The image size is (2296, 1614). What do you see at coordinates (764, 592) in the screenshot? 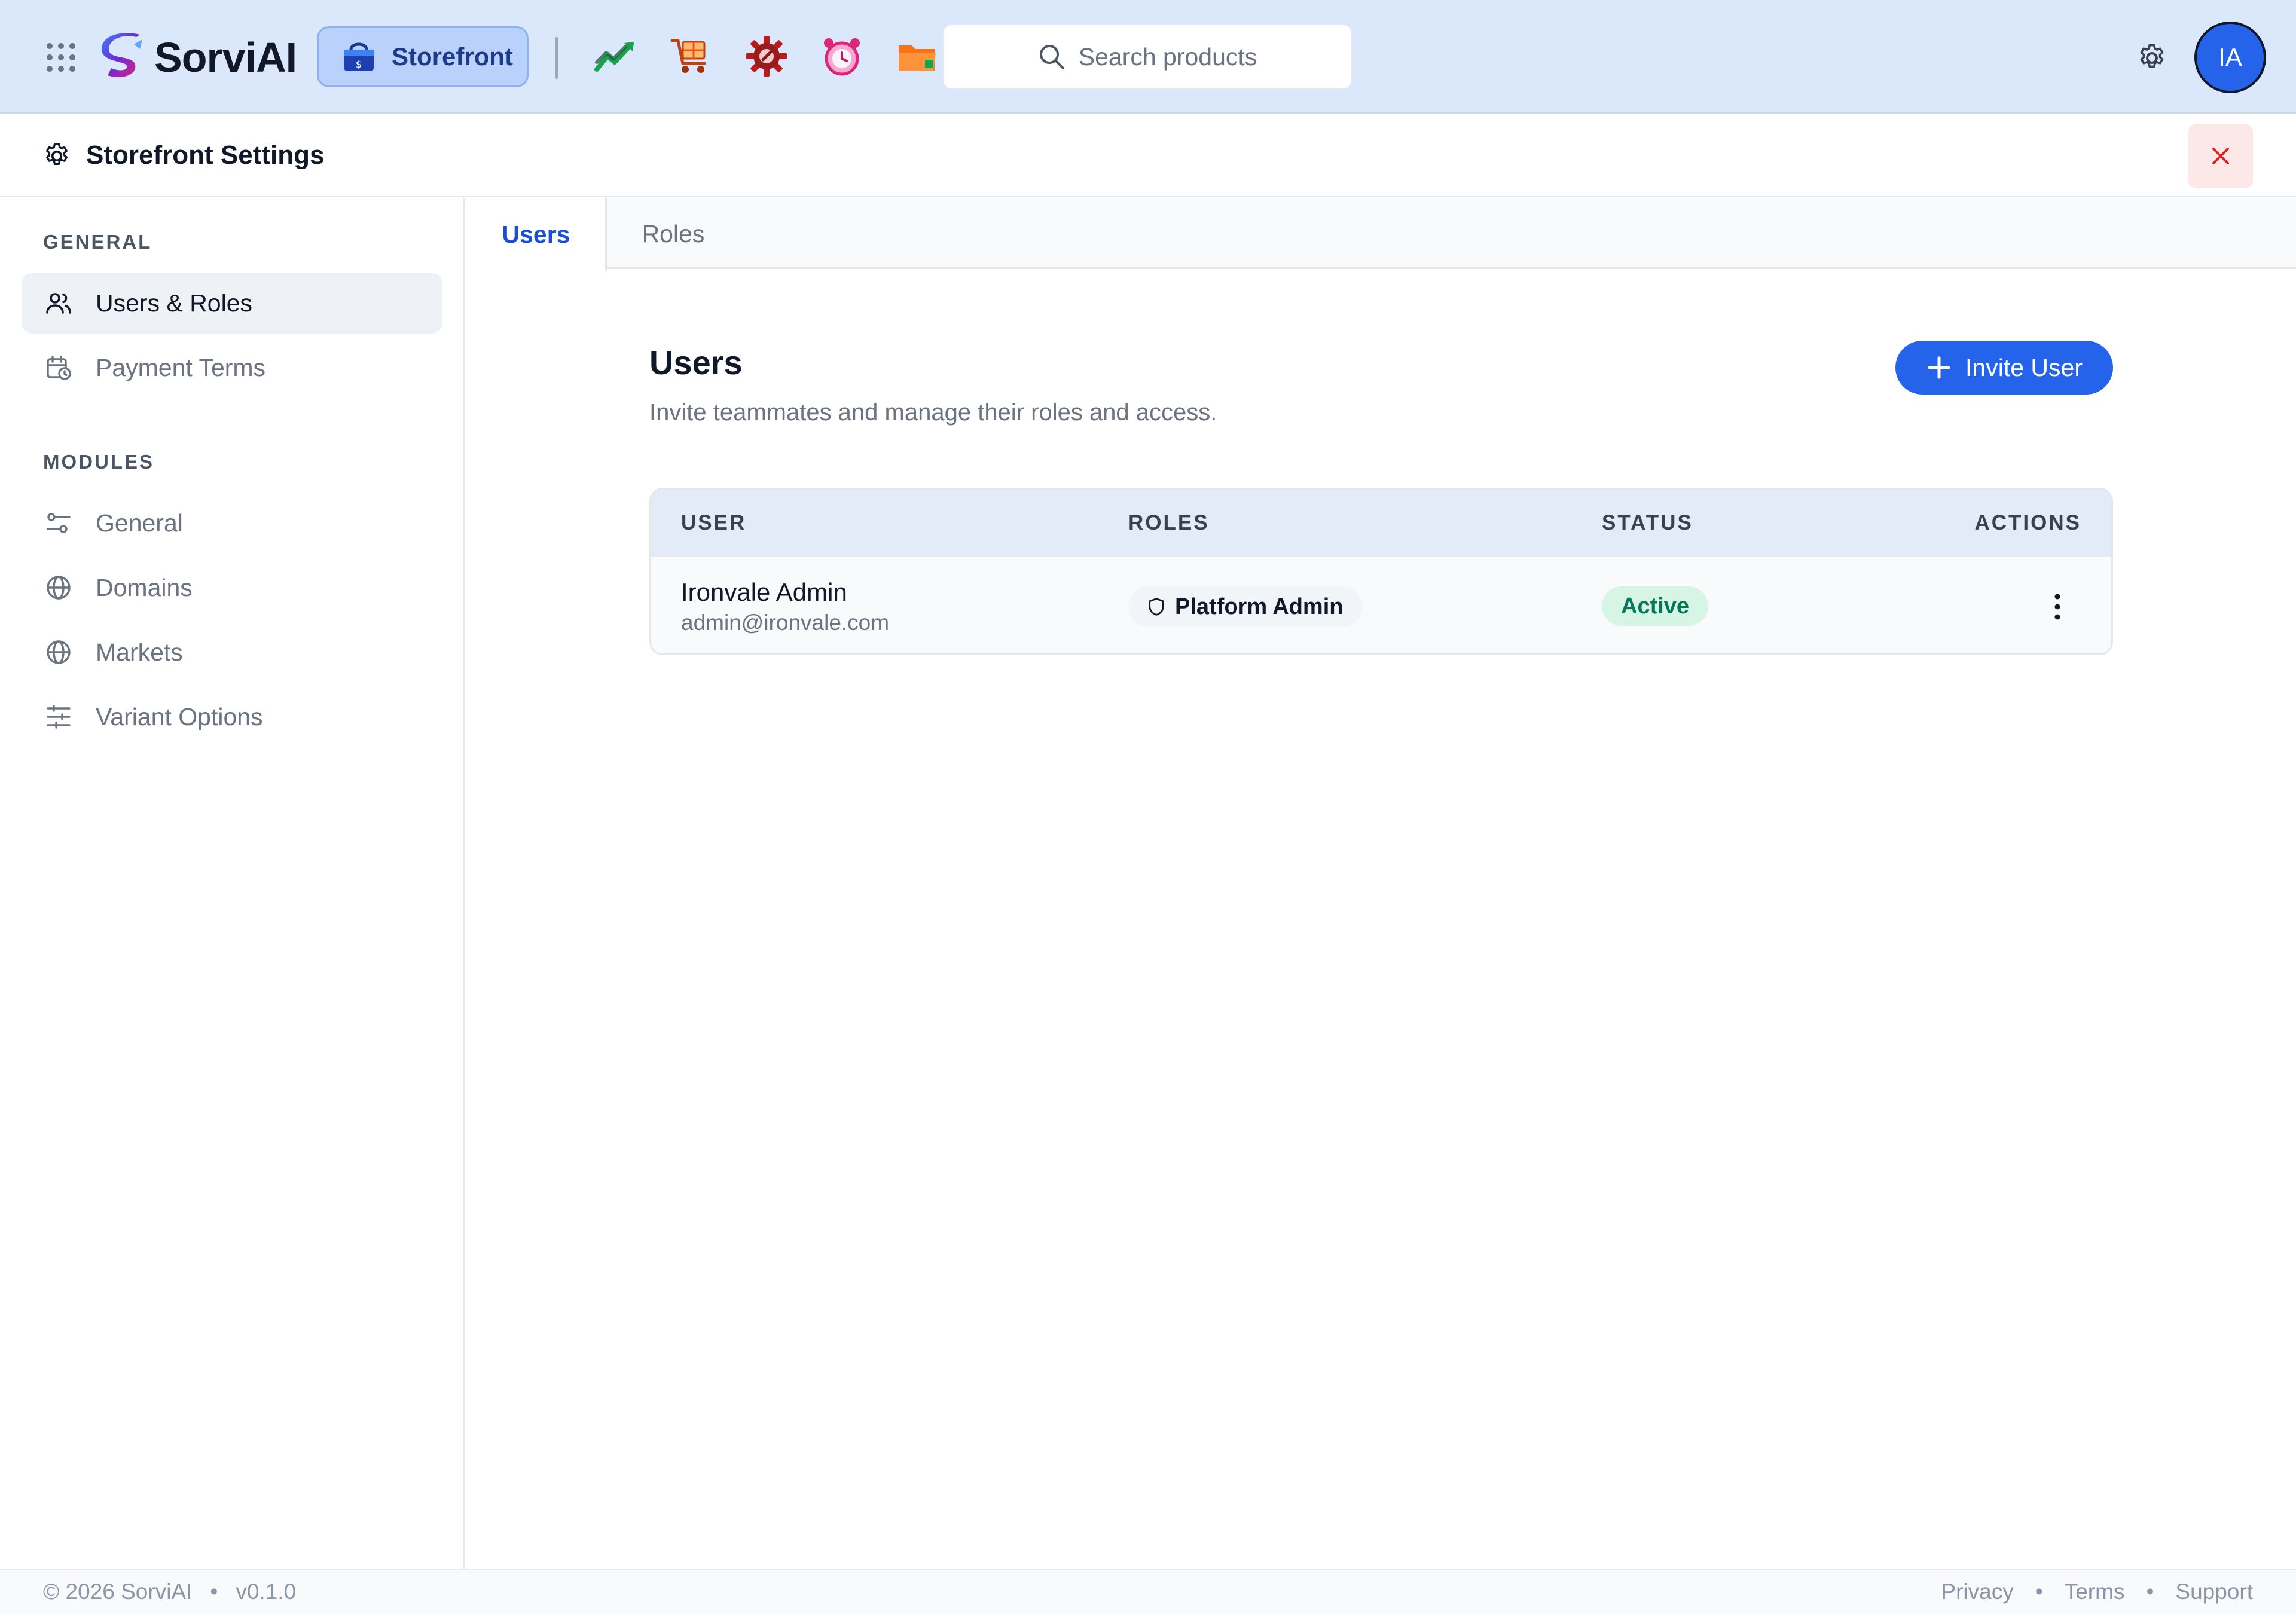
I see `user-name: Ironvale Admin` at bounding box center [764, 592].